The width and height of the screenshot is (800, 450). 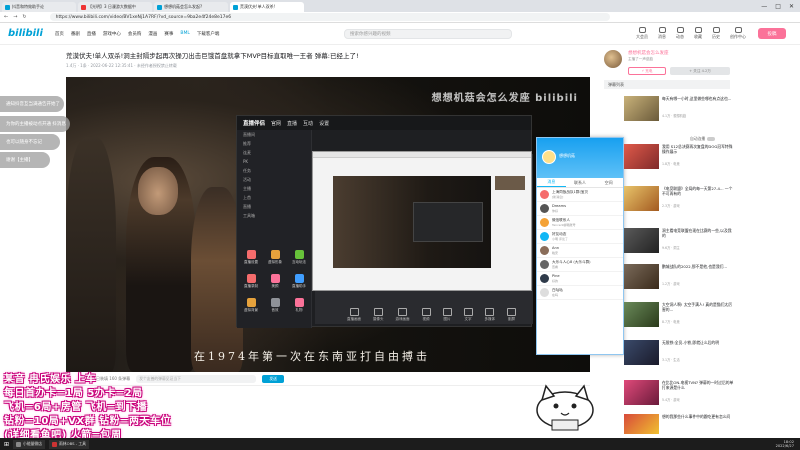 I want to click on upload-button: 投稿, so click(x=772, y=33).